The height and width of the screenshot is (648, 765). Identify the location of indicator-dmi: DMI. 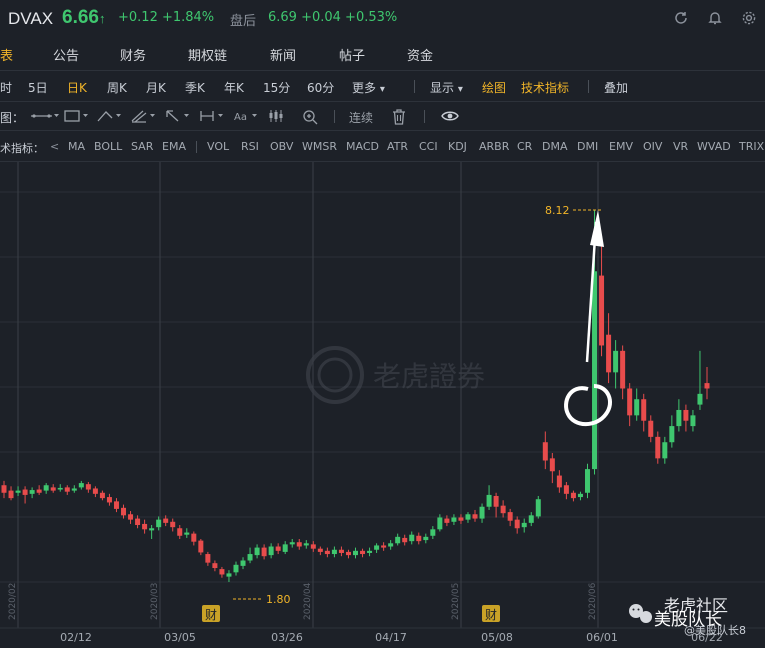
(587, 146).